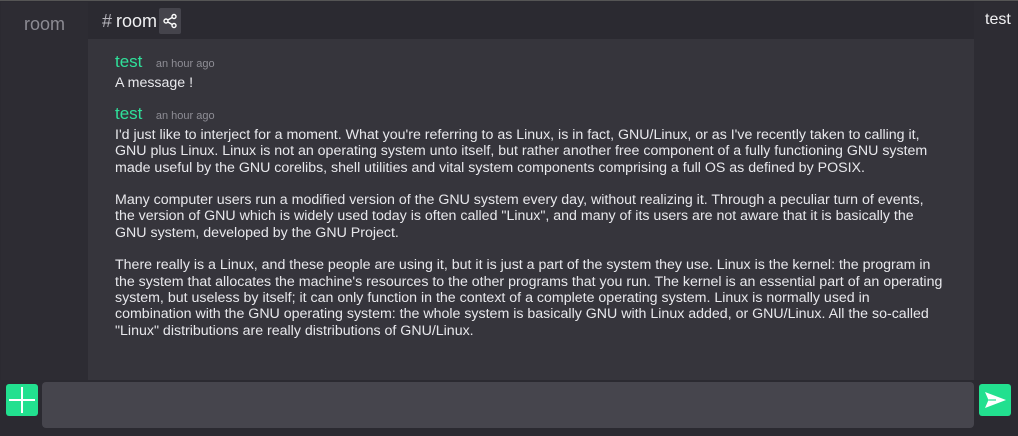 The height and width of the screenshot is (436, 1018). Describe the element at coordinates (508, 405) in the screenshot. I see `message-input` at that location.